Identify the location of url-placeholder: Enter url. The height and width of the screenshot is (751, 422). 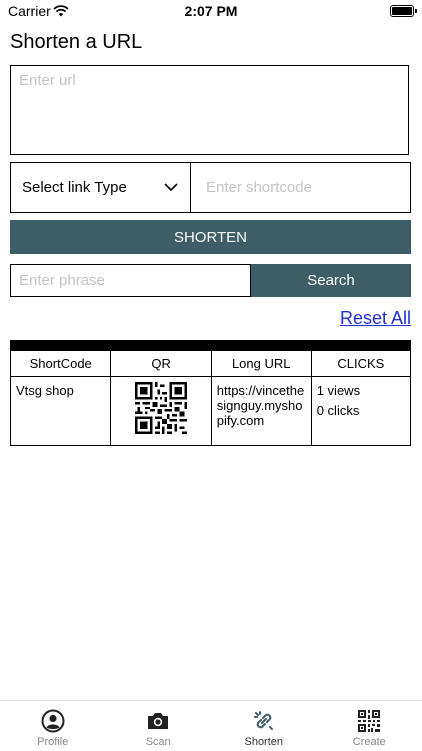
(47, 80).